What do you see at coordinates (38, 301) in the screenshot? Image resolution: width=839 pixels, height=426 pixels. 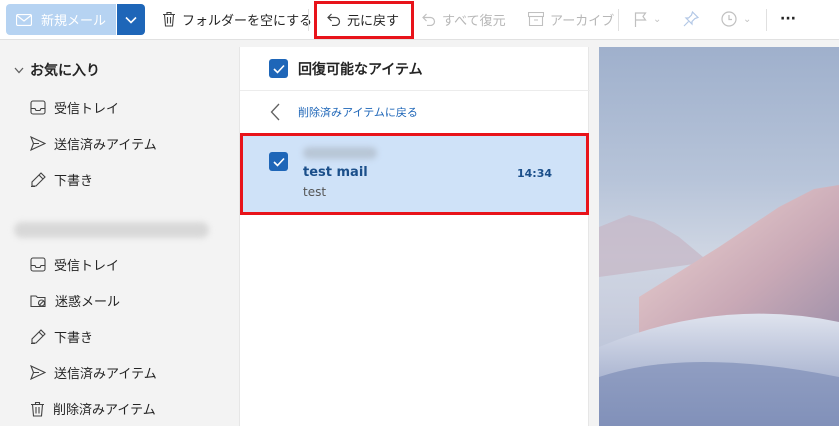 I see `junk-icon` at bounding box center [38, 301].